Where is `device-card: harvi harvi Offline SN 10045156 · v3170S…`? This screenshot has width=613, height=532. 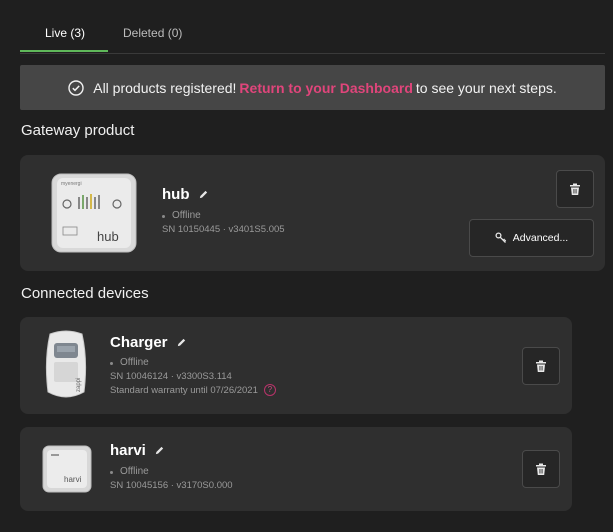 device-card: harvi harvi Offline SN 10045156 · v3170S… is located at coordinates (296, 469).